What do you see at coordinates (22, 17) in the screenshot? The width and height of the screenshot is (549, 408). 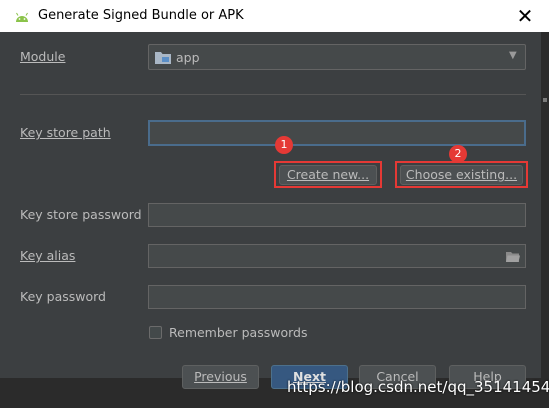 I see `android-icon` at bounding box center [22, 17].